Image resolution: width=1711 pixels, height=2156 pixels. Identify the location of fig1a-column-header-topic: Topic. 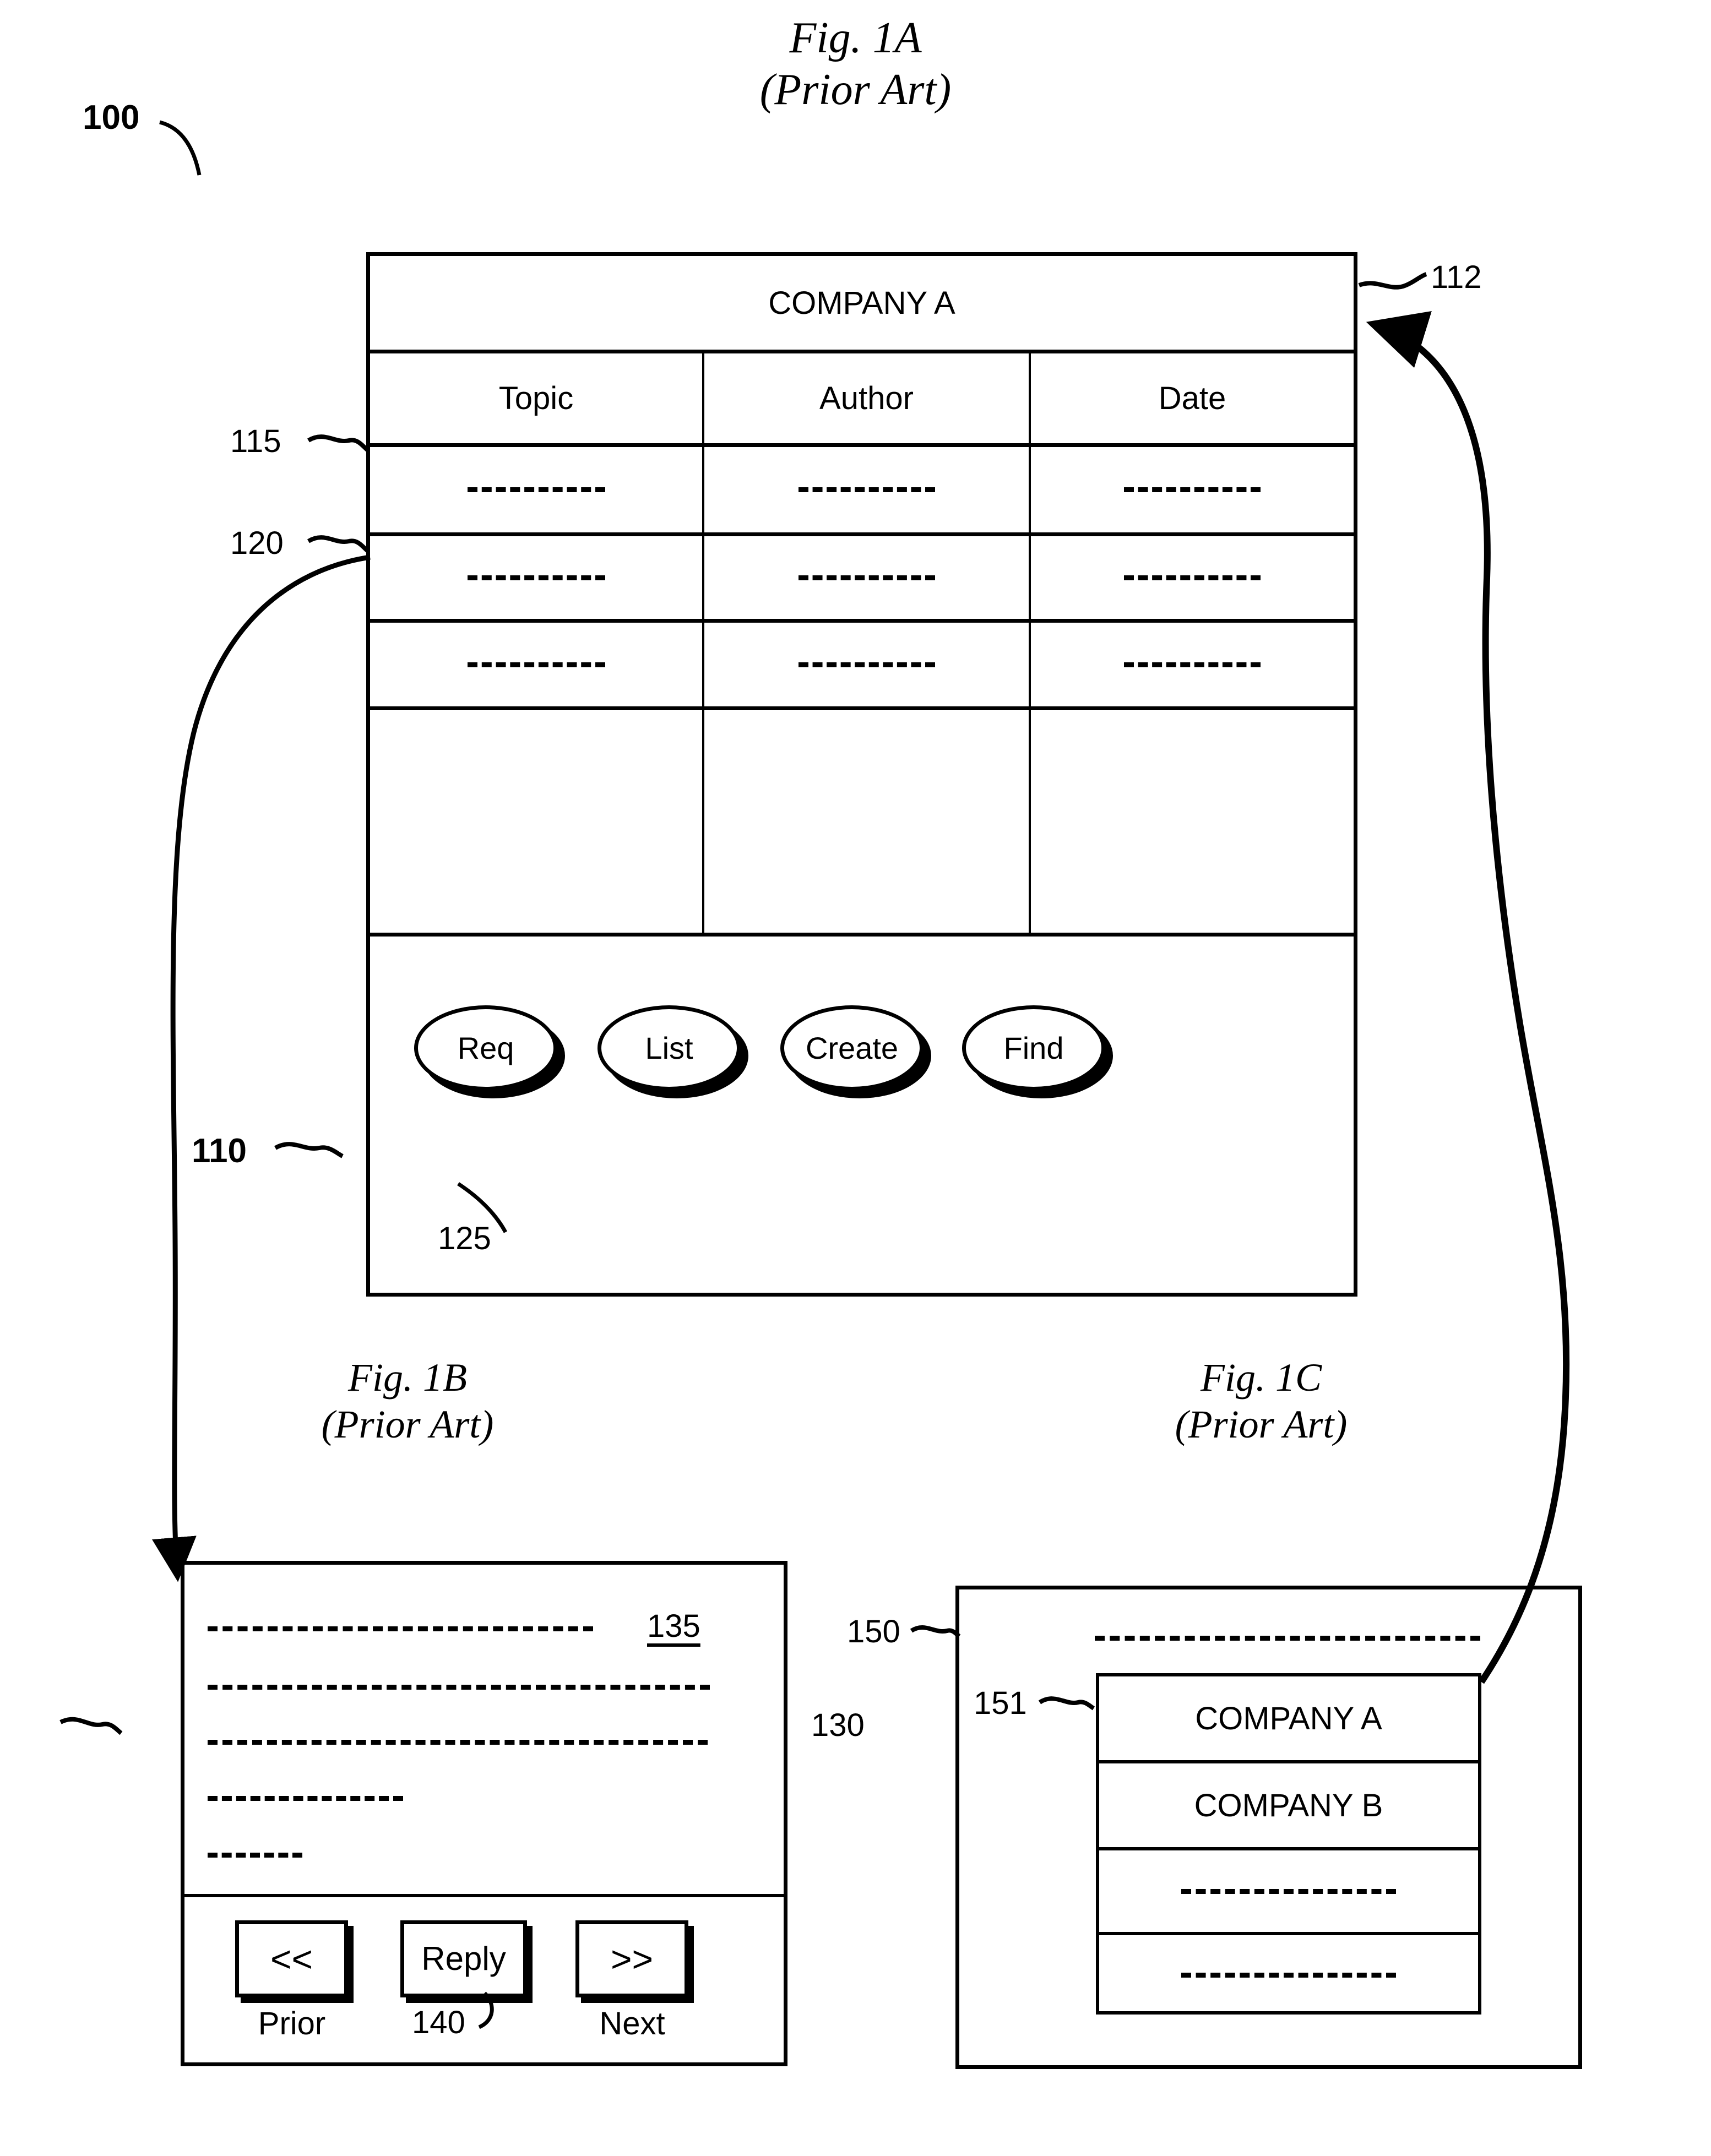
(536, 398).